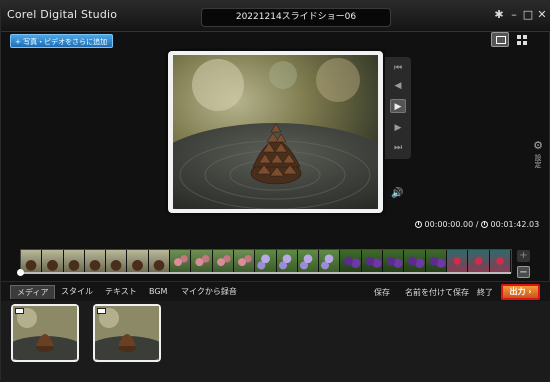 The height and width of the screenshot is (382, 550). Describe the element at coordinates (77, 292) in the screenshot. I see `tab-style: スタイル` at that location.